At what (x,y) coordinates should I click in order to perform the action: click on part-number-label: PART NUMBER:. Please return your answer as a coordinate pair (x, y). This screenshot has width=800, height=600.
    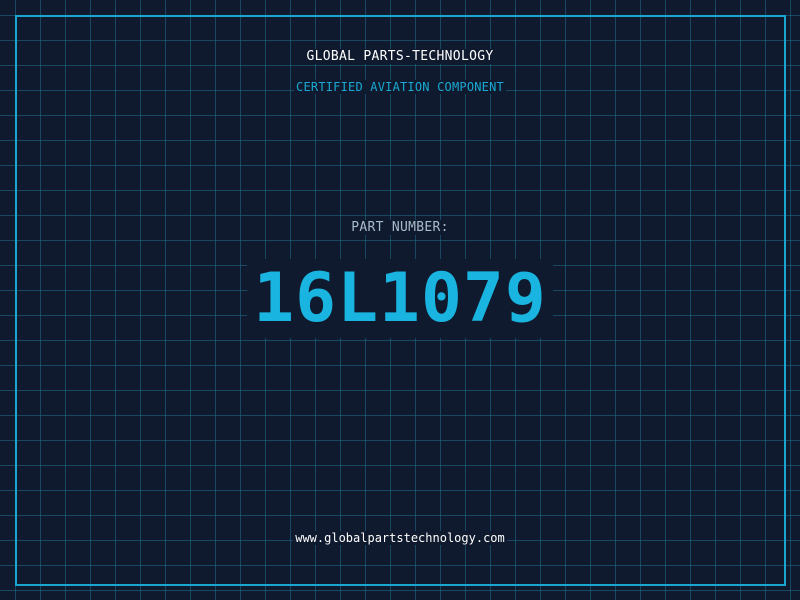
    Looking at the image, I should click on (400, 227).